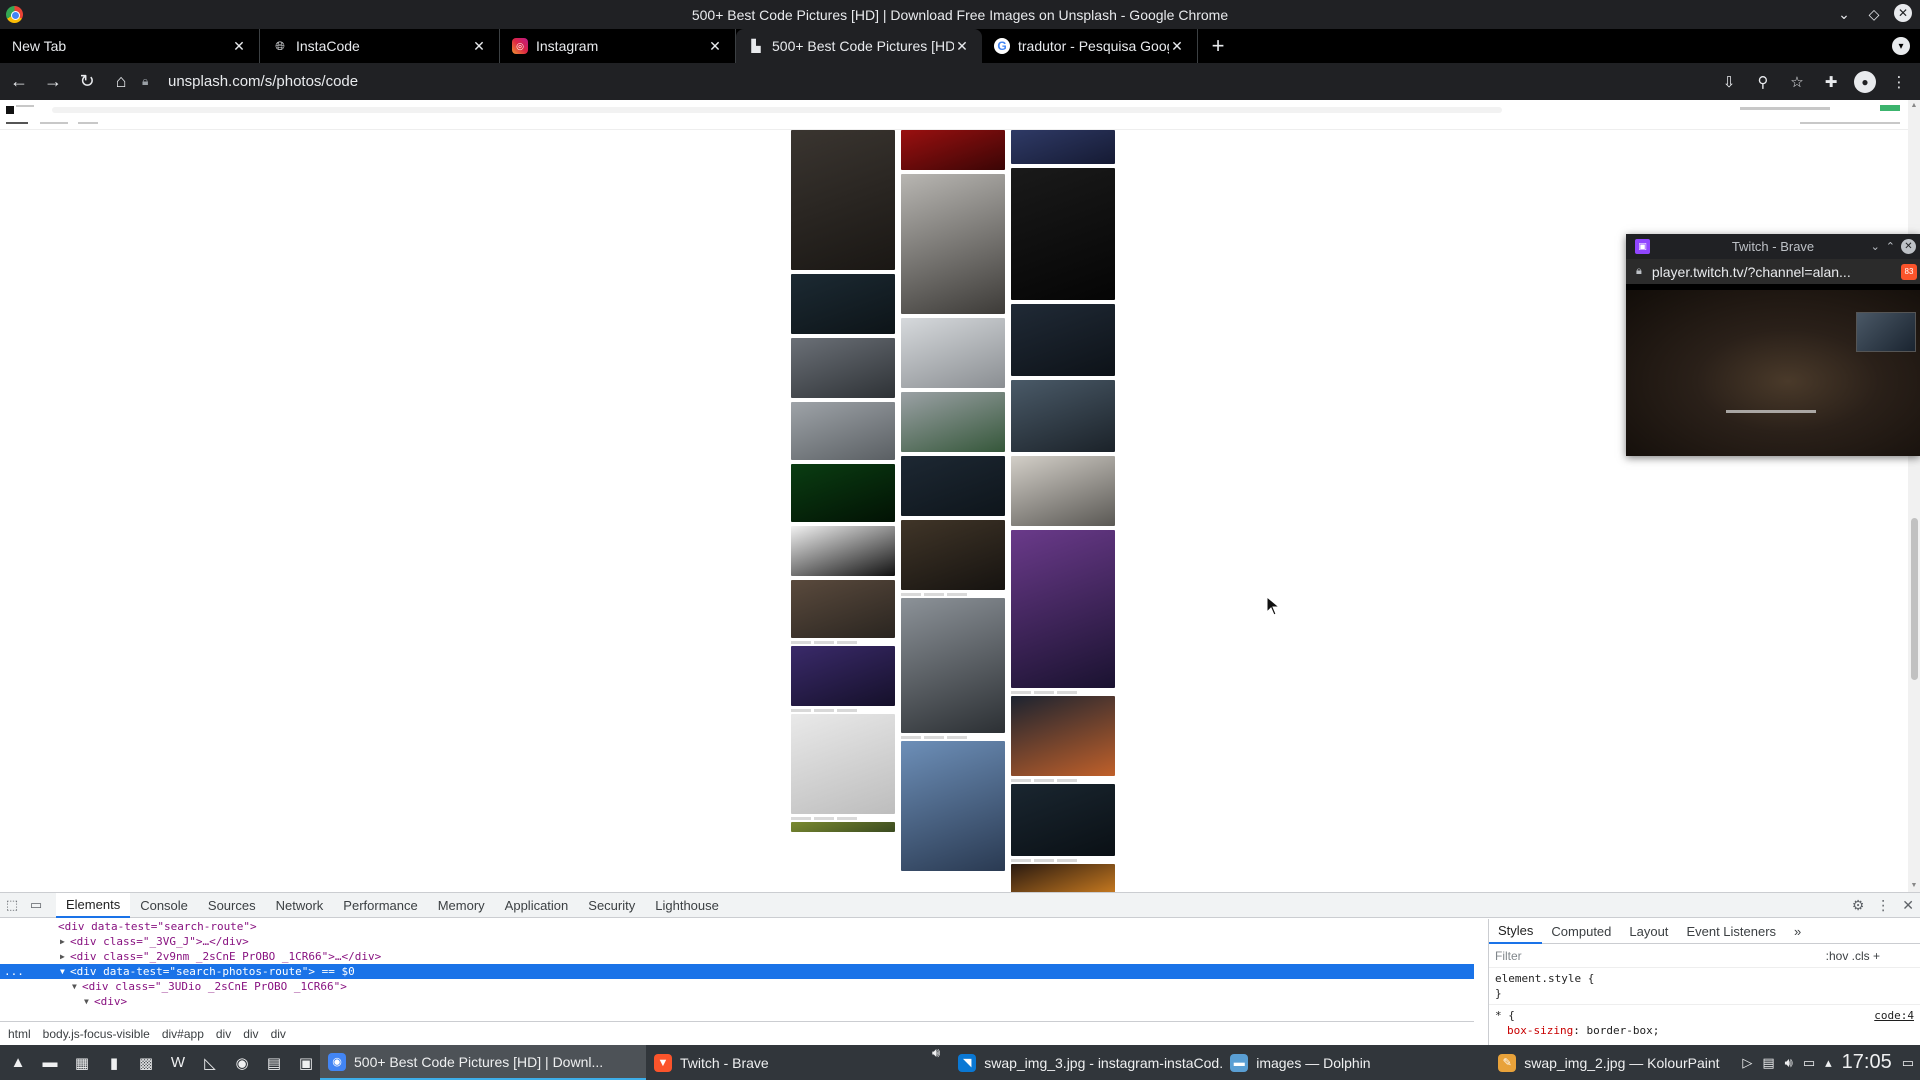 The width and height of the screenshot is (1920, 1080). Describe the element at coordinates (1890, 108) in the screenshot. I see `join-button` at that location.